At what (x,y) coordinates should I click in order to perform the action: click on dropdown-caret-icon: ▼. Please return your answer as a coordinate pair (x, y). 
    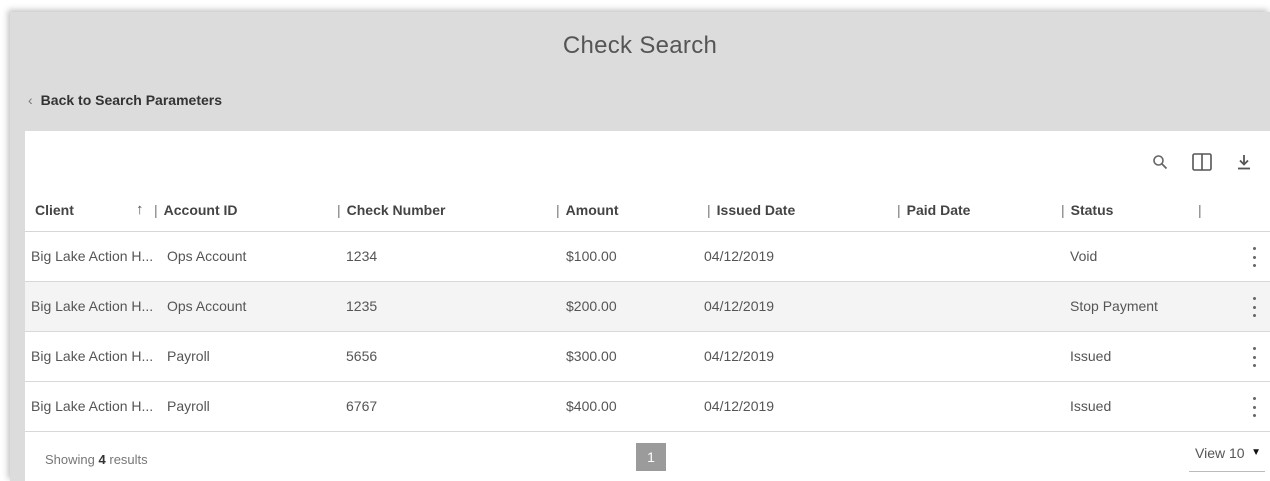
    Looking at the image, I should click on (1256, 452).